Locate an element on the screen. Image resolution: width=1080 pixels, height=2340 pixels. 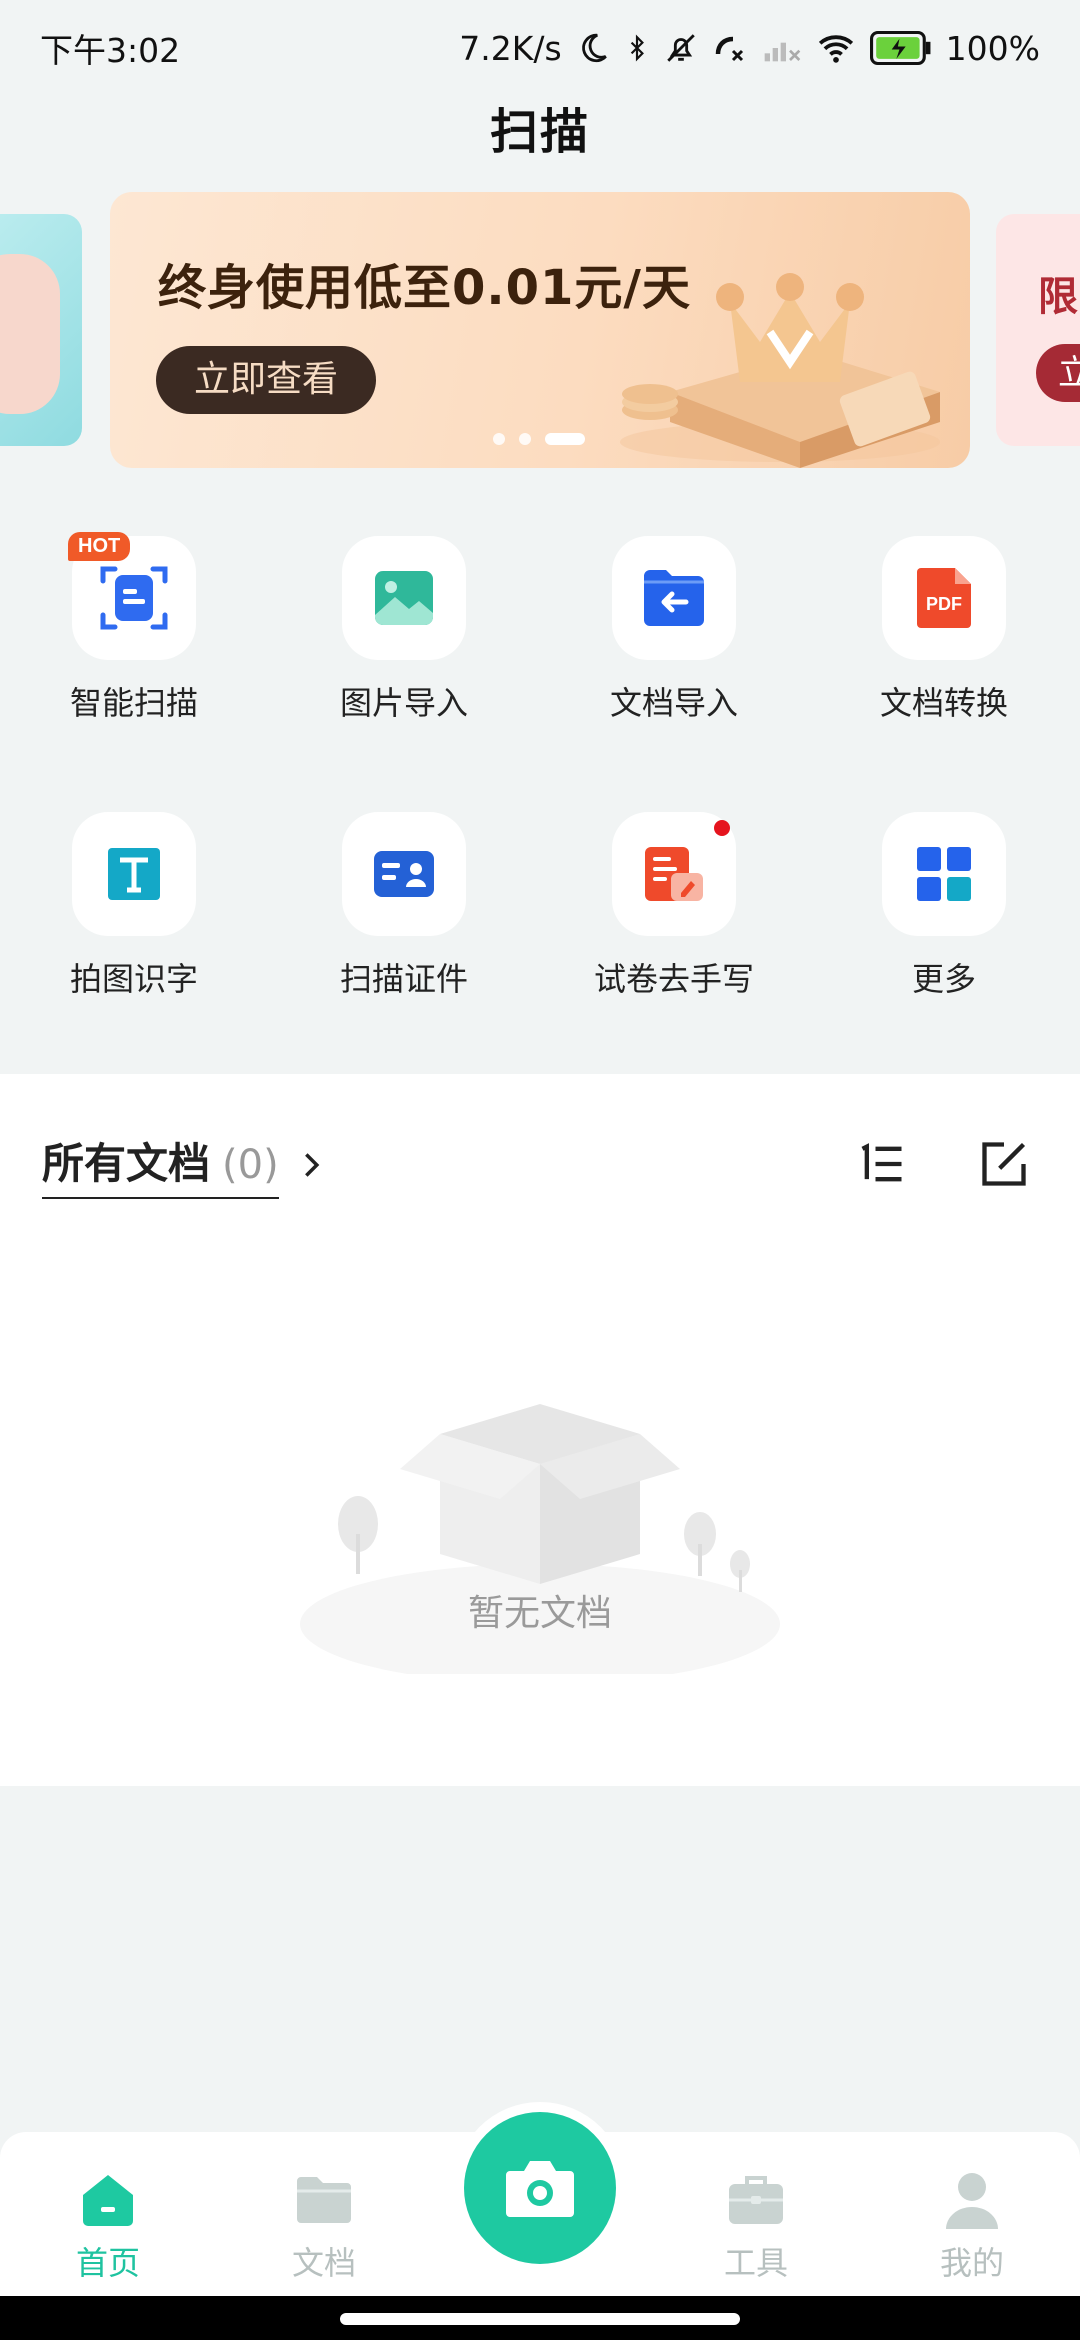
status-time: 下午3:02 is located at coordinates (110, 50).